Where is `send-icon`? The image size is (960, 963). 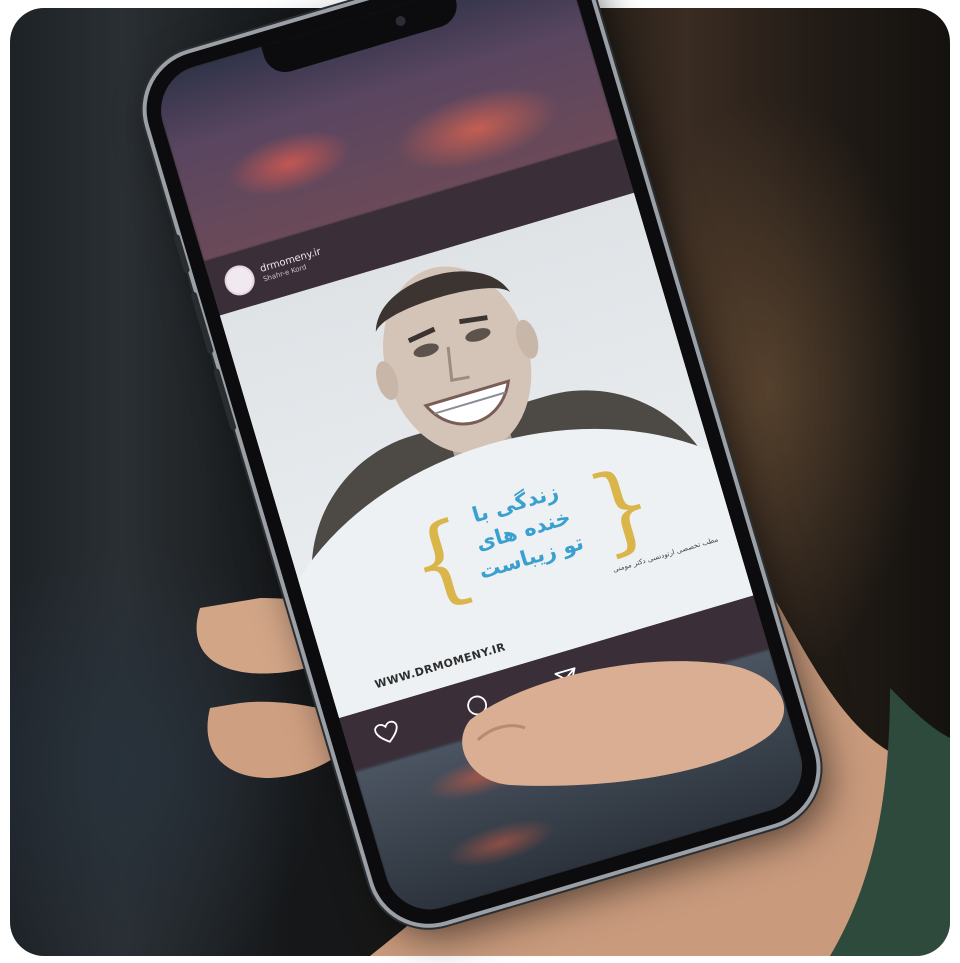
send-icon is located at coordinates (567, 680).